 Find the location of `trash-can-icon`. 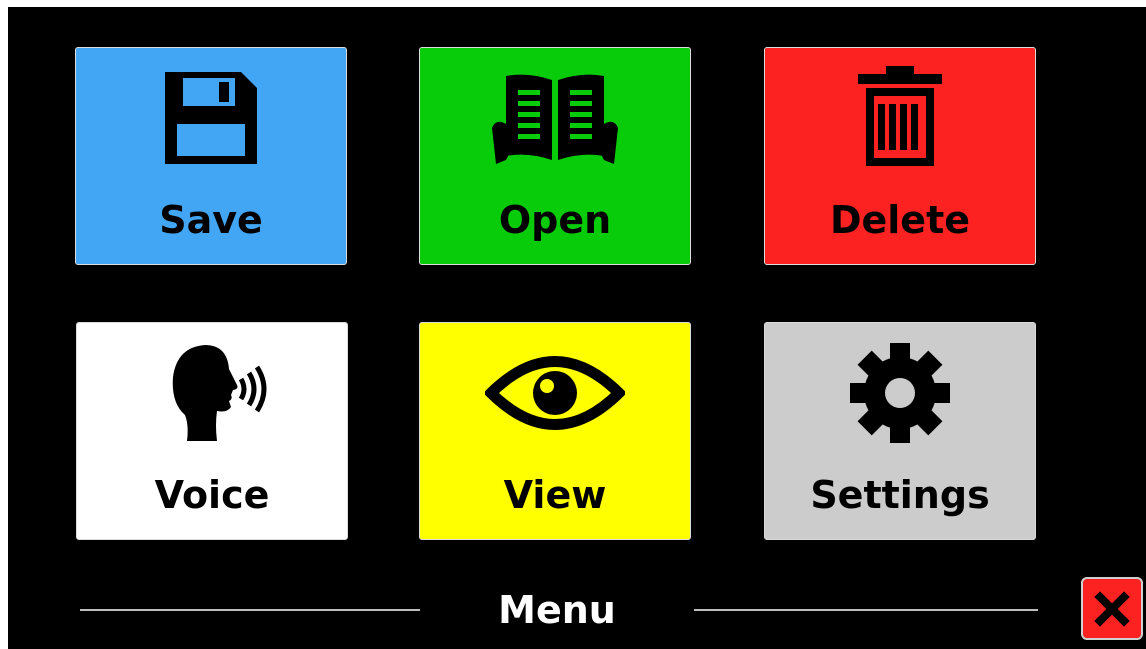

trash-can-icon is located at coordinates (900, 118).